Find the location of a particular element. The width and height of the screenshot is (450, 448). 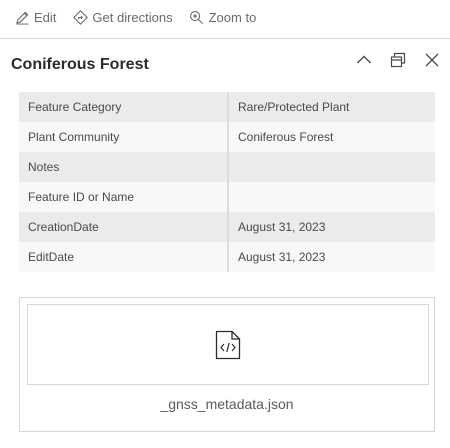

zoom-to-button: Zoom to is located at coordinates (223, 17).